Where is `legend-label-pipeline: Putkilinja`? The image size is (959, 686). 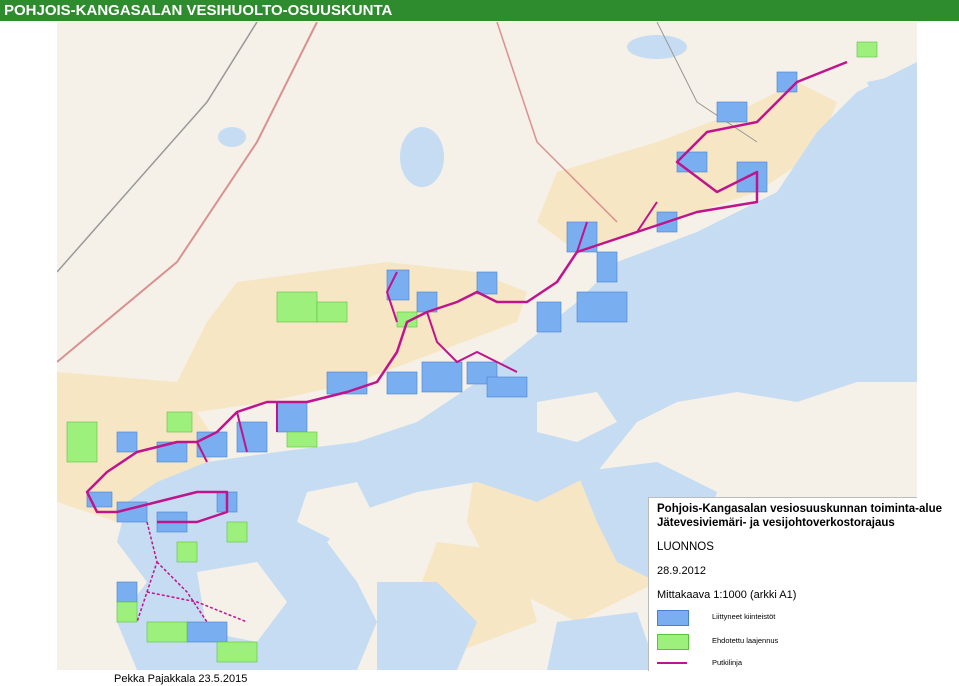
legend-label-pipeline: Putkilinja is located at coordinates (727, 662).